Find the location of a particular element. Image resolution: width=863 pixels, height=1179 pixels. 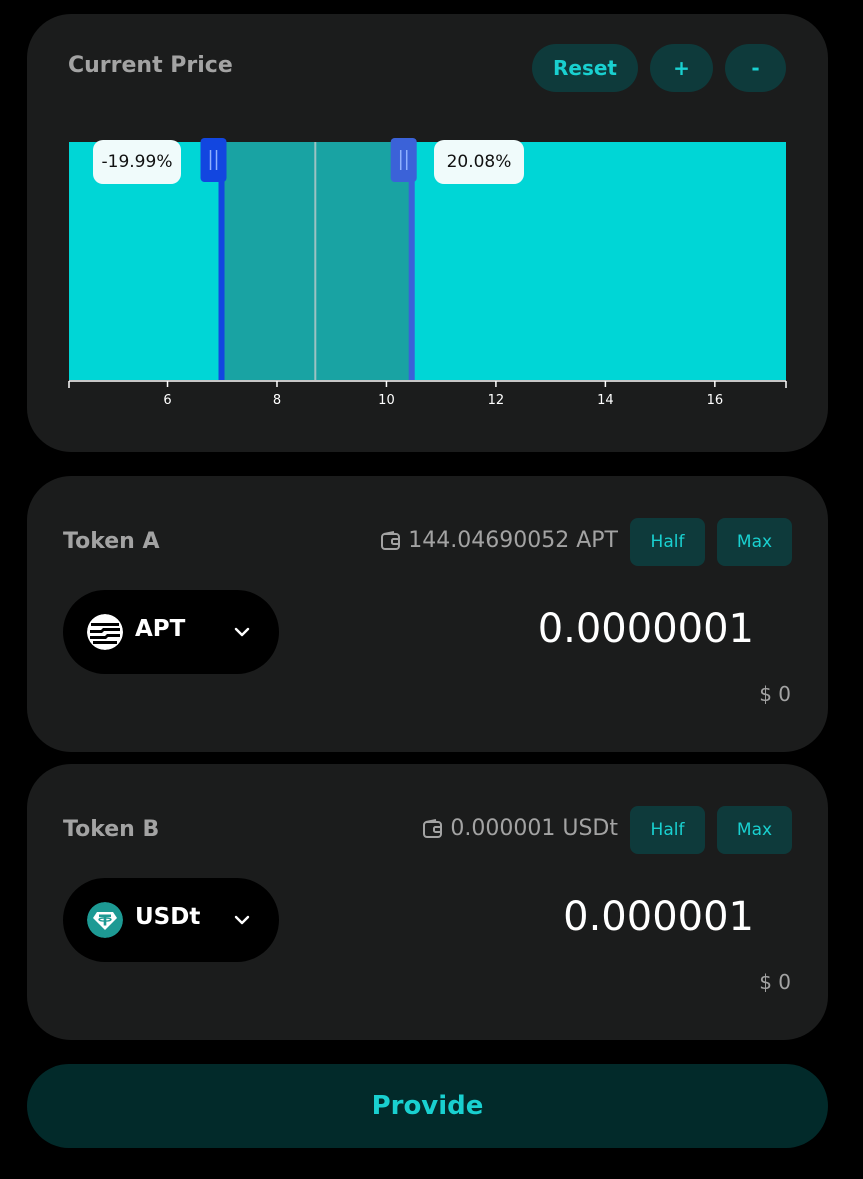

x-axis-tick-label: 8 is located at coordinates (277, 400).